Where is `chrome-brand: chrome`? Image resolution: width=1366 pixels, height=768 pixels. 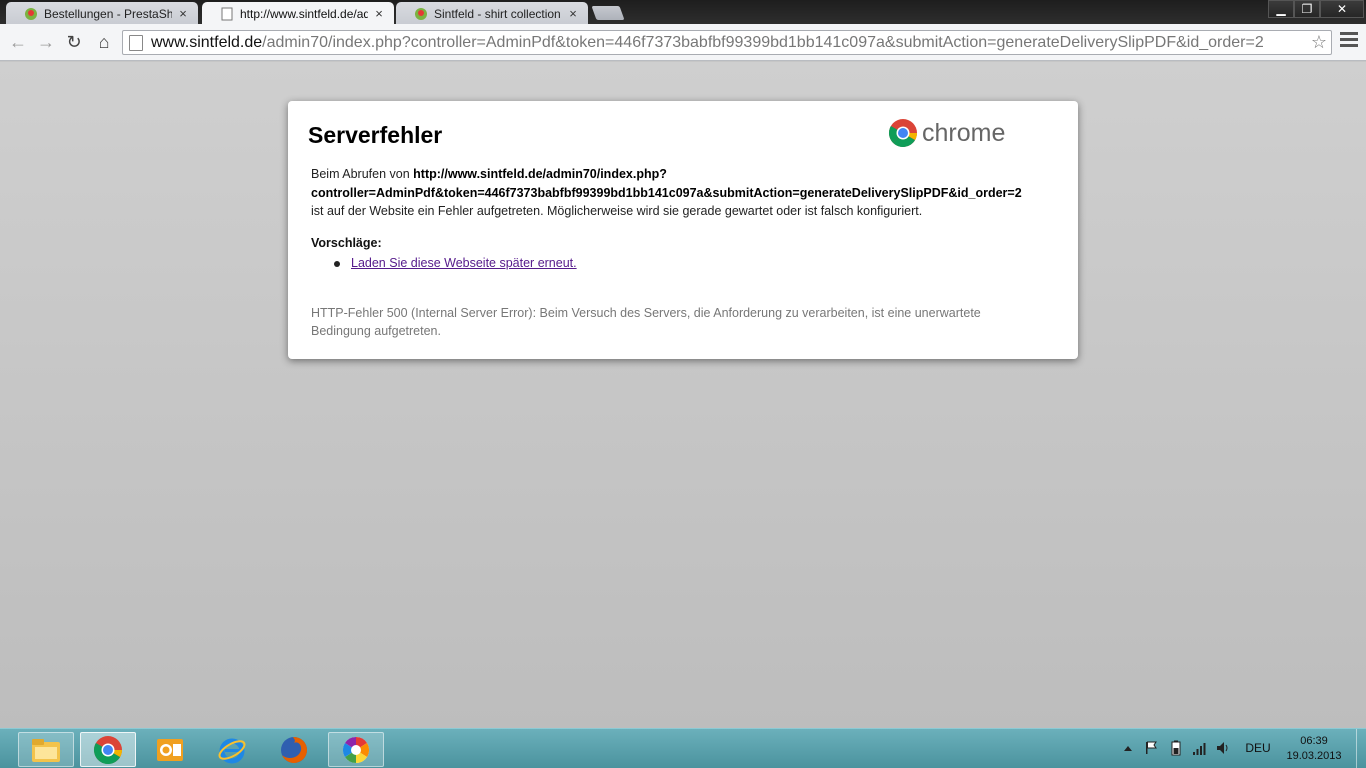
chrome-brand: chrome is located at coordinates (946, 133).